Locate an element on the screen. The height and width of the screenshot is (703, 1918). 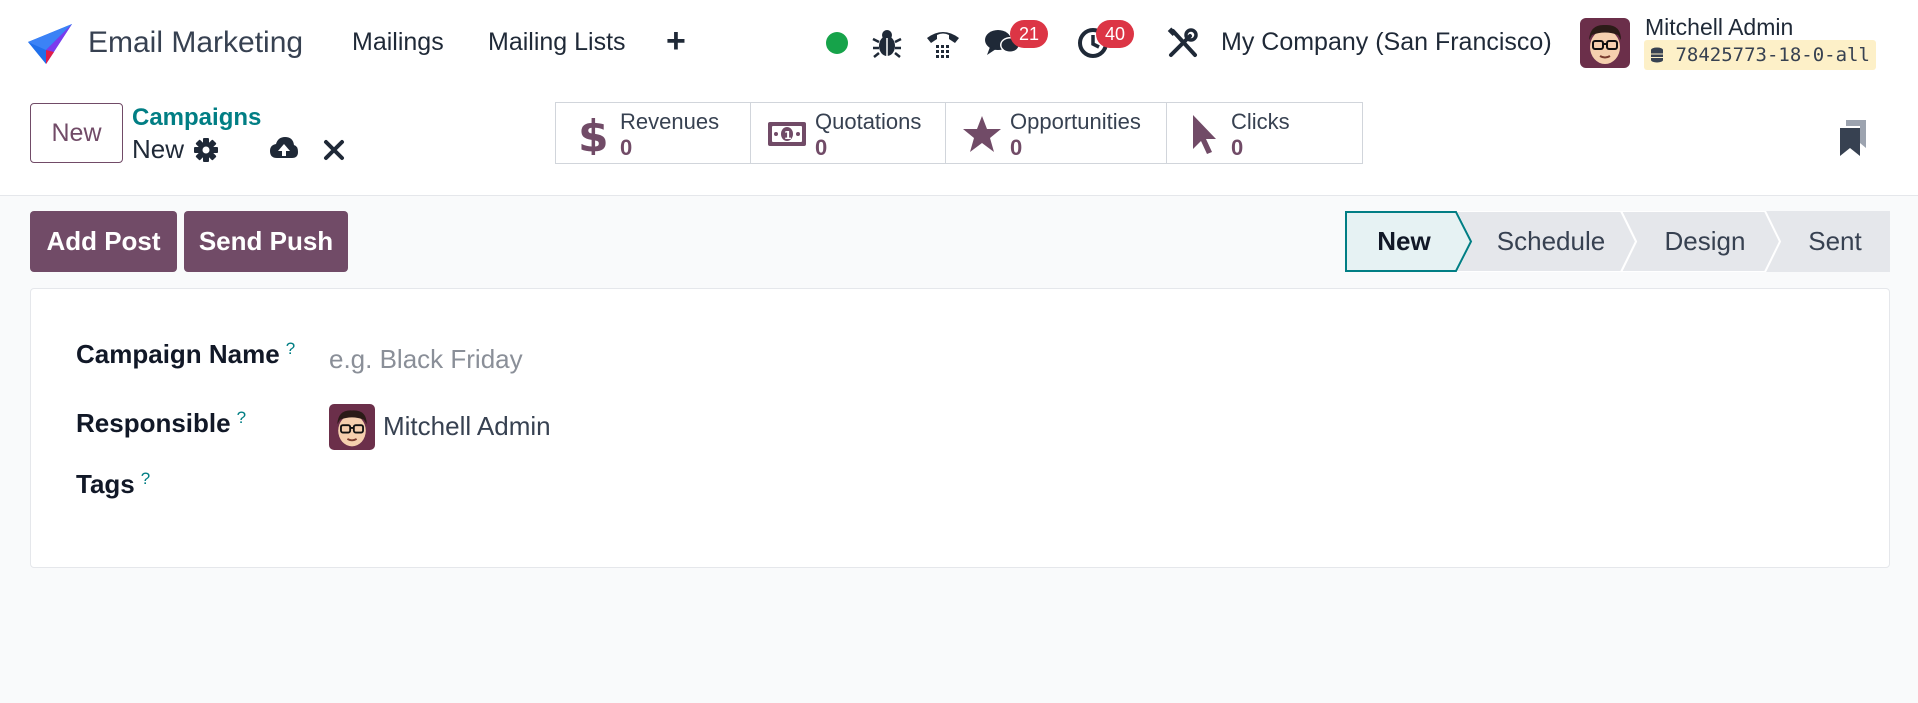
database-name: 78425773-18-0-all is located at coordinates (1772, 55).